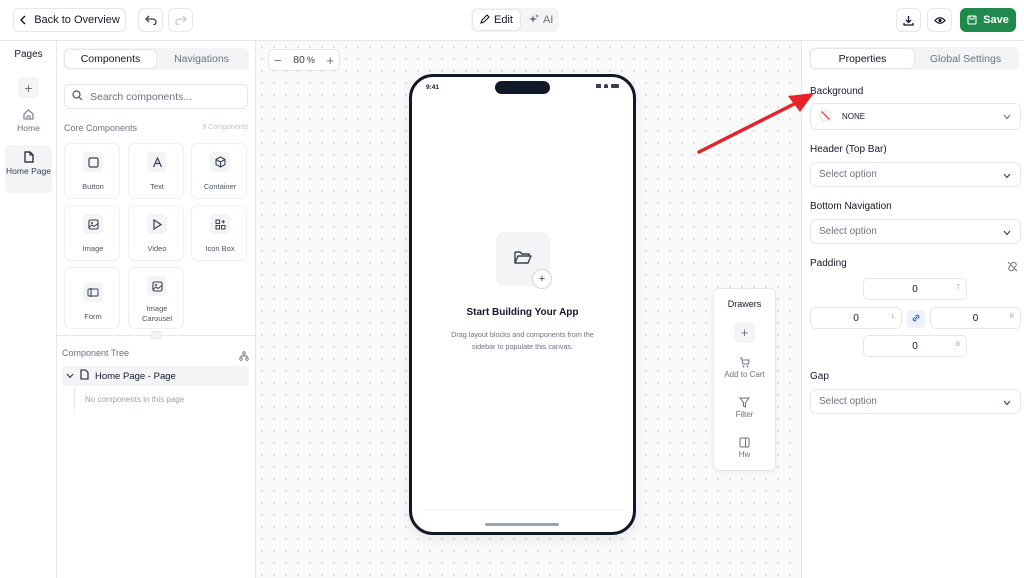  Describe the element at coordinates (522, 524) in the screenshot. I see `home-indicator` at that location.